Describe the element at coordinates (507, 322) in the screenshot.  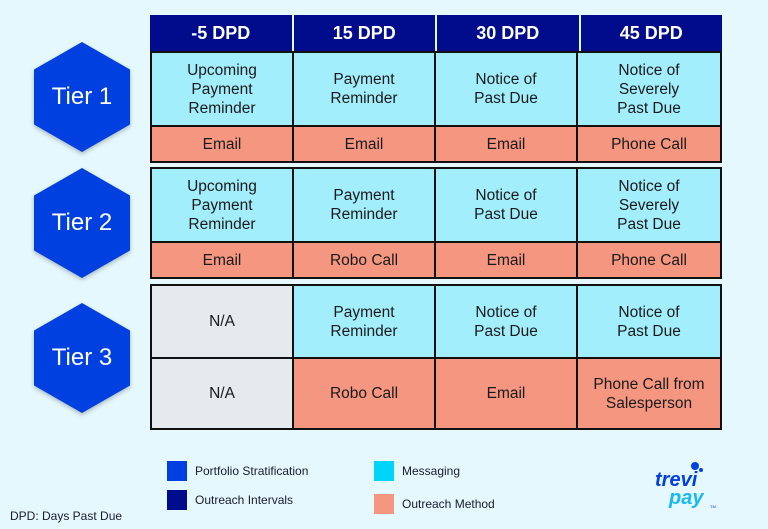
I see `tier-3-messaging-3: Notice of Past Due` at that location.